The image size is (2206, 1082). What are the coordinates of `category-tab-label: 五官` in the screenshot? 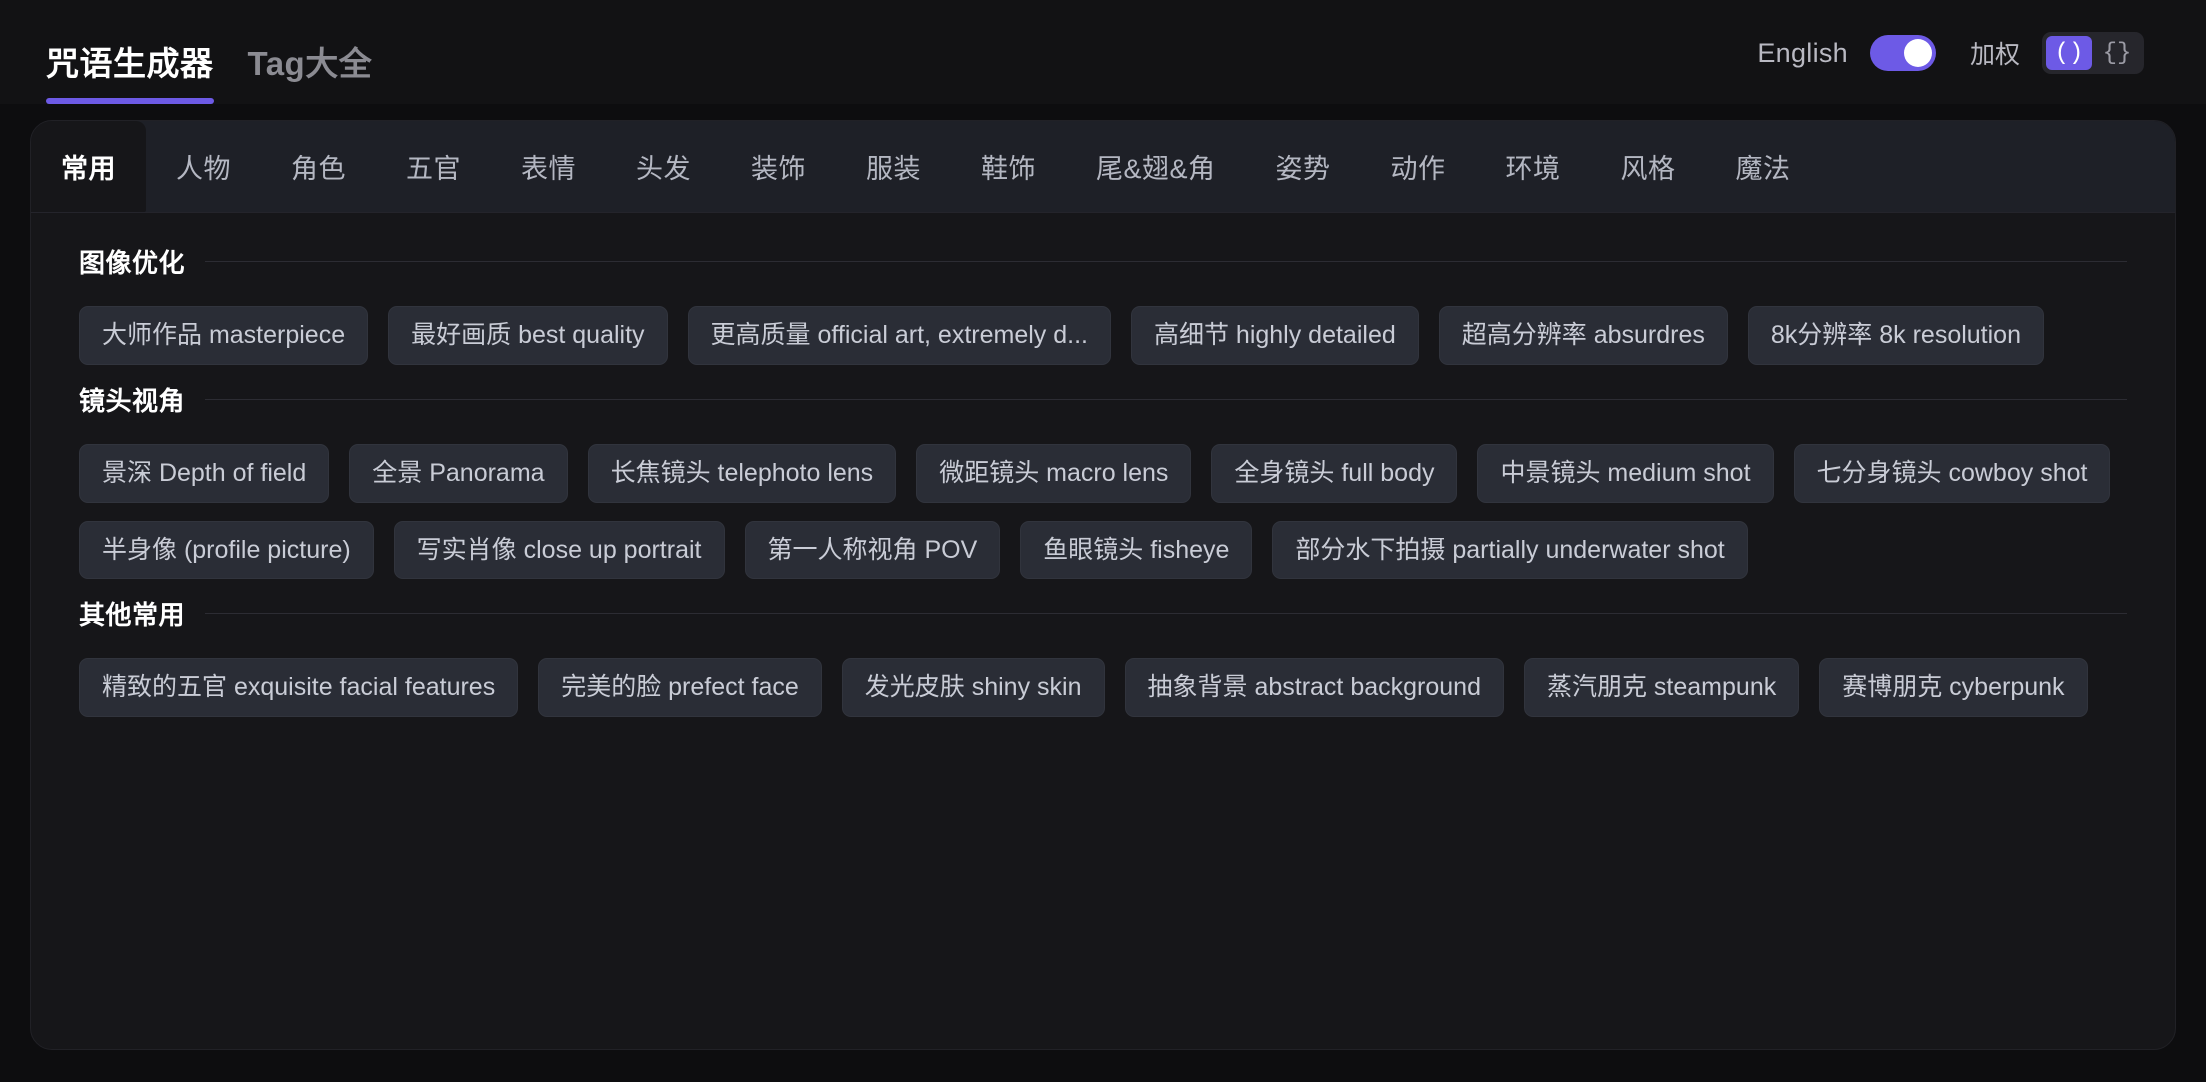 It's located at (433, 169).